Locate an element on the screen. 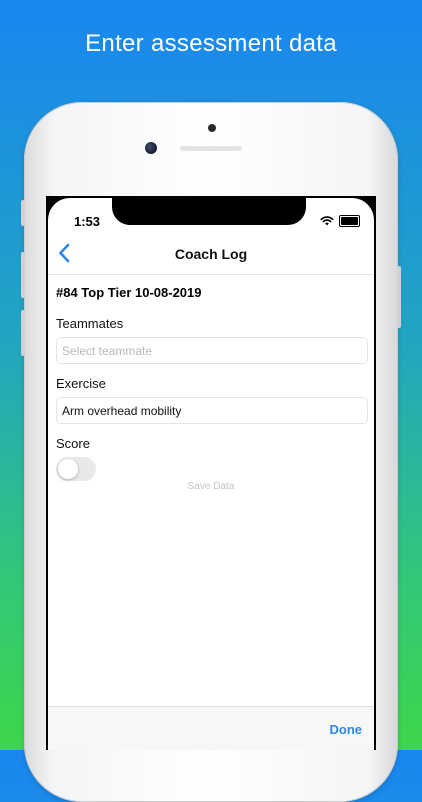  phone-power-button is located at coordinates (399, 297).